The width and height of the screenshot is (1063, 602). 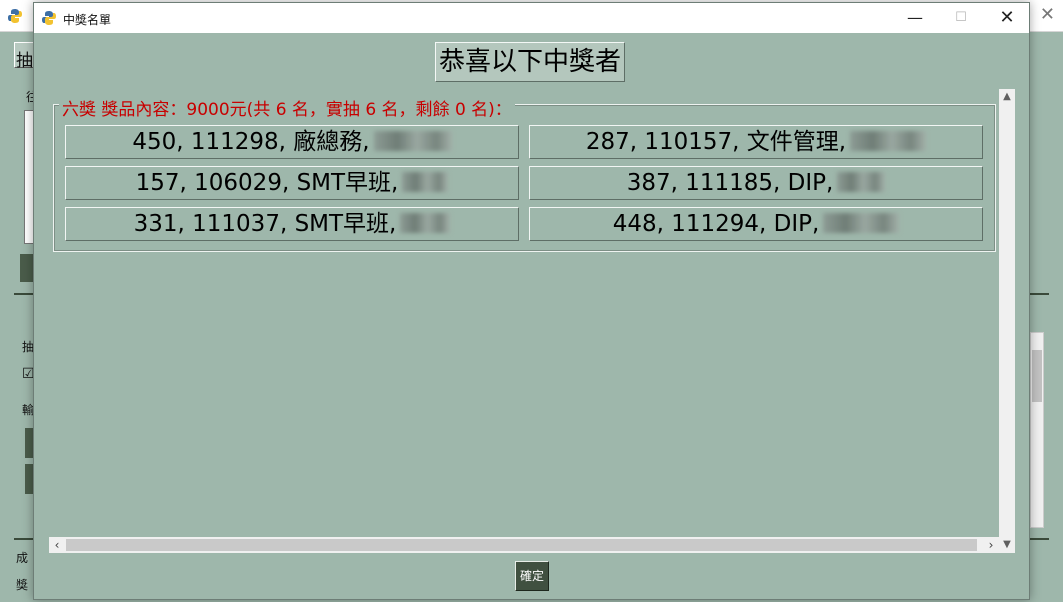 What do you see at coordinates (57, 545) in the screenshot?
I see `scroll-left-icon: ‹` at bounding box center [57, 545].